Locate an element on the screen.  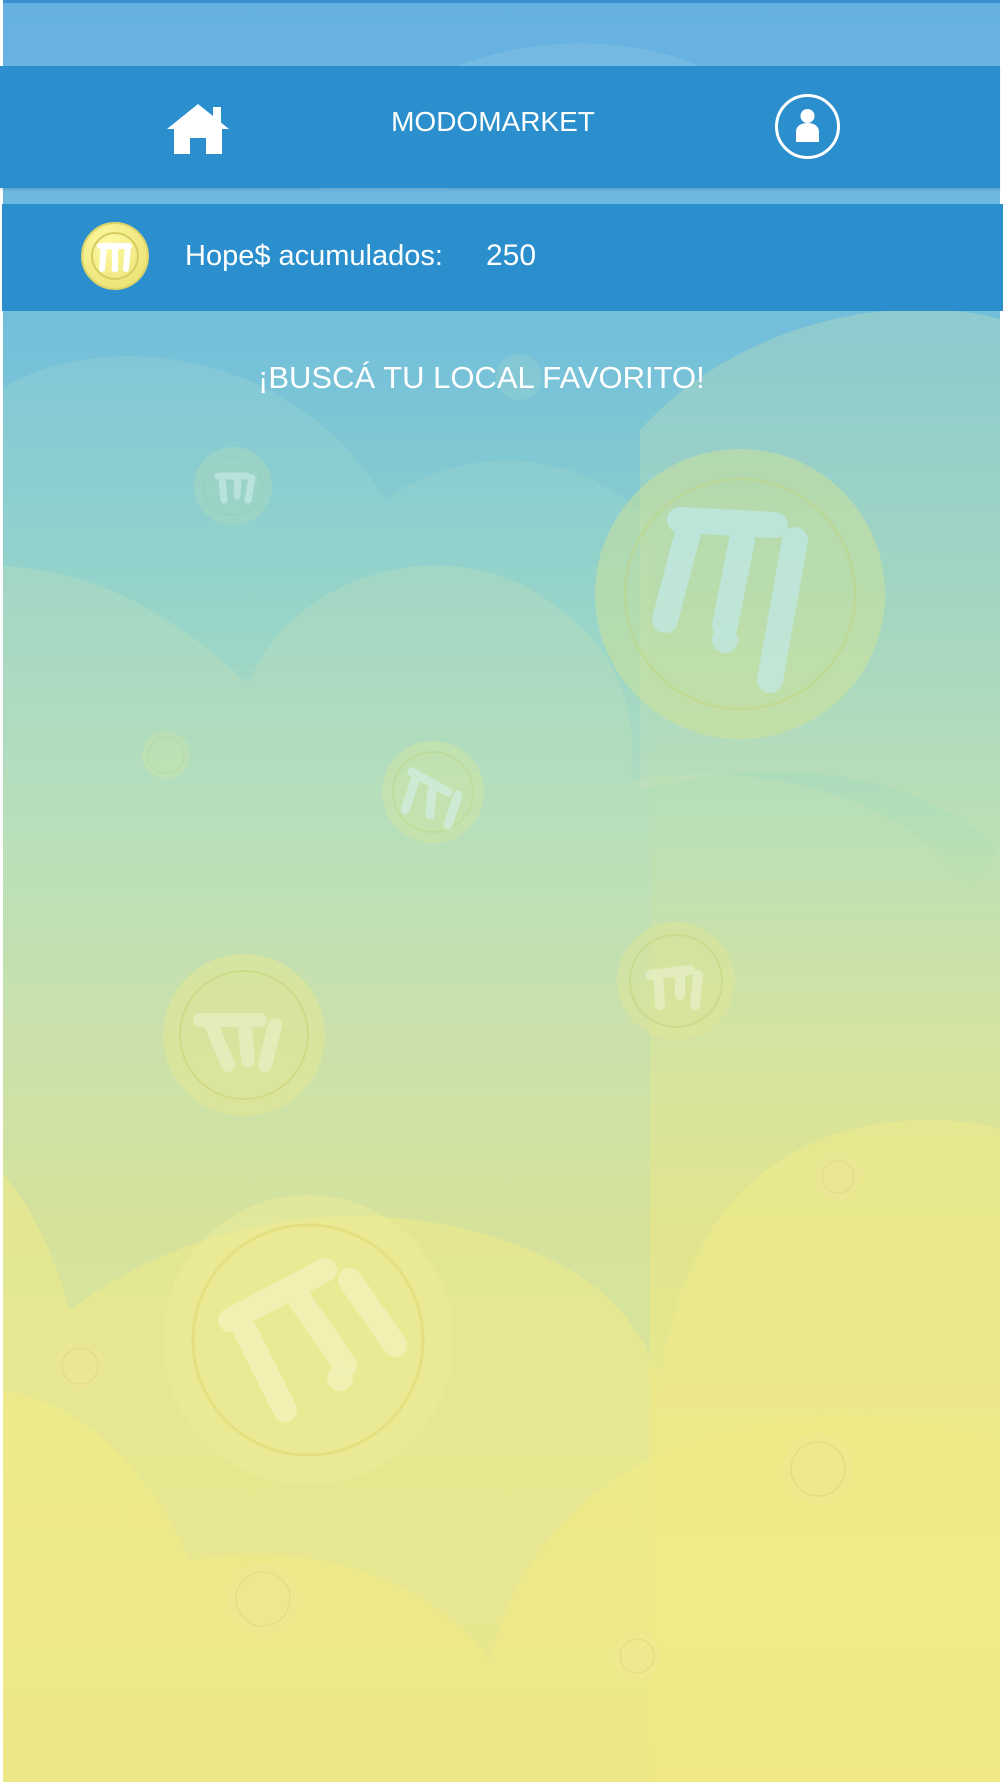
profile-button is located at coordinates (807, 126).